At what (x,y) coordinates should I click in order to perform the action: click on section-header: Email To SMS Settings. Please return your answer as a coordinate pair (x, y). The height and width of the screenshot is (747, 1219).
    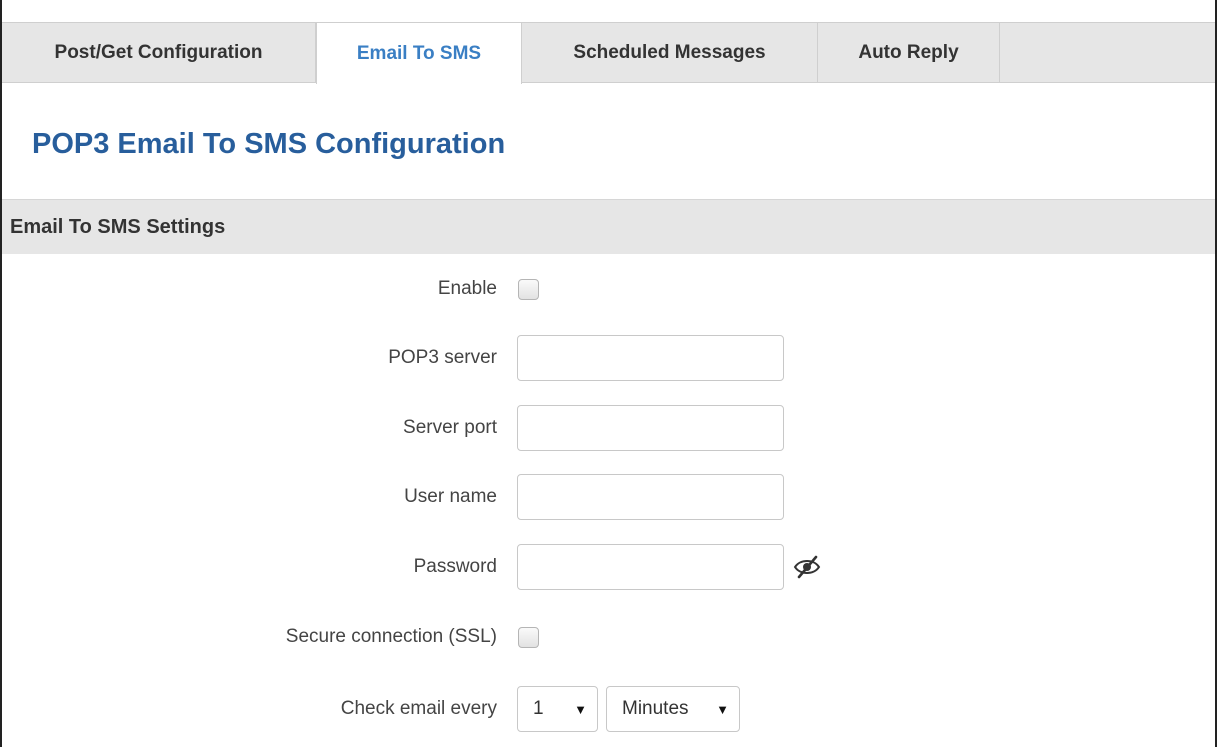
    Looking at the image, I should click on (608, 226).